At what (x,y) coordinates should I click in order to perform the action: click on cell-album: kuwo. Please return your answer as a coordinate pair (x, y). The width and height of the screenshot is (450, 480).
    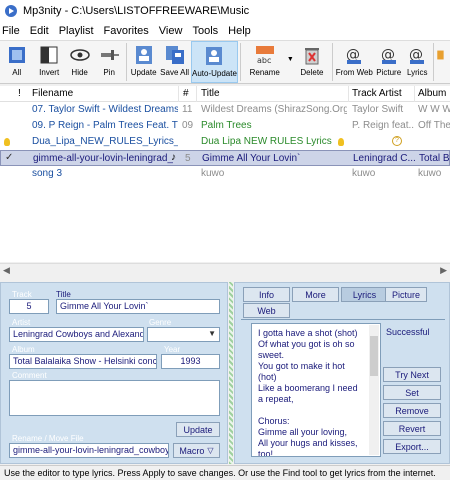
    Looking at the image, I should click on (430, 173).